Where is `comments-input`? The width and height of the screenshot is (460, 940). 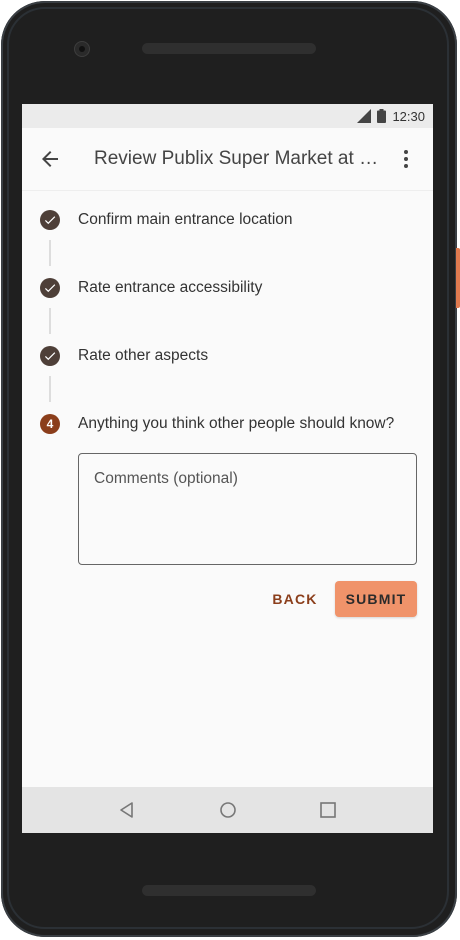
comments-input is located at coordinates (247, 509).